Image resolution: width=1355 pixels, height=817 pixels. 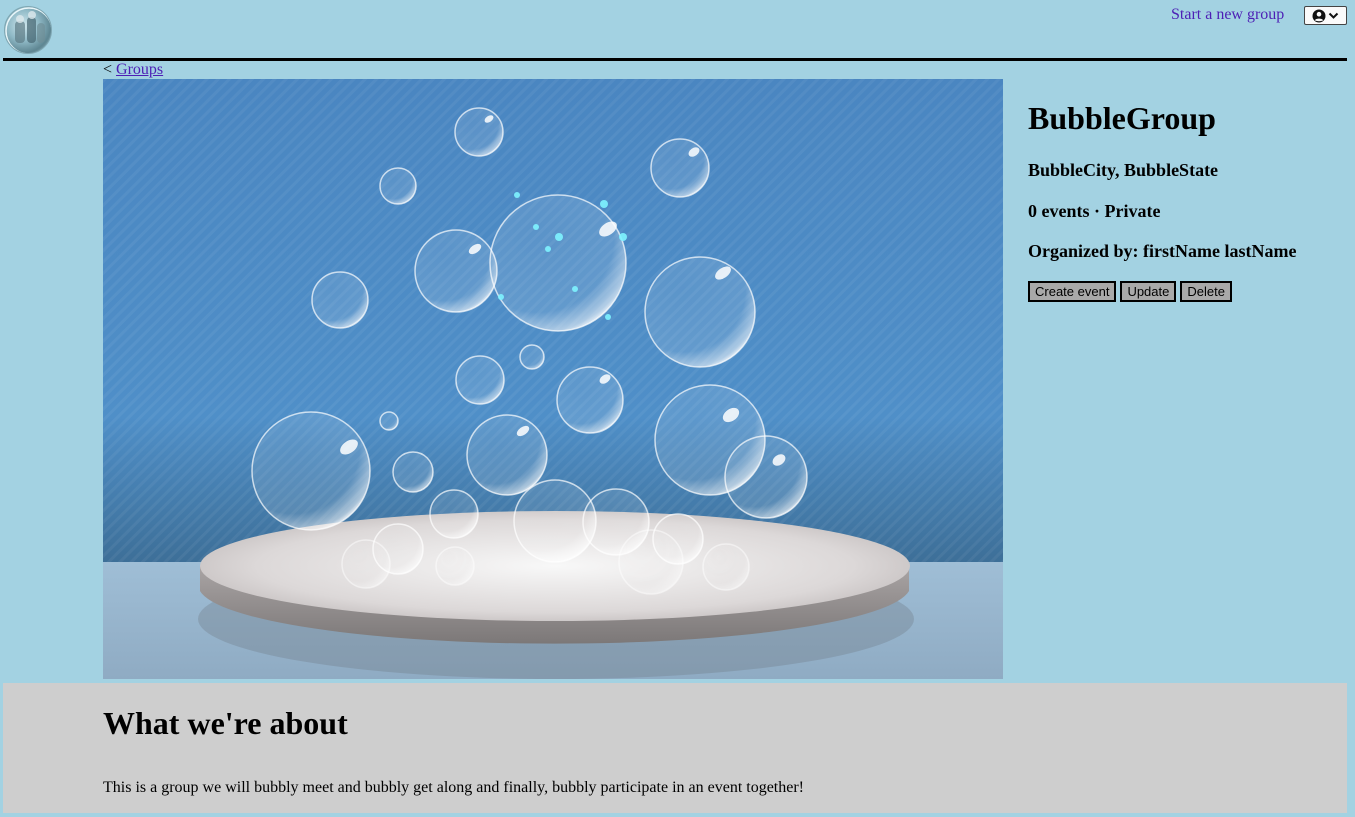 I want to click on group-event-stats: 0 events · Private, so click(x=1094, y=211).